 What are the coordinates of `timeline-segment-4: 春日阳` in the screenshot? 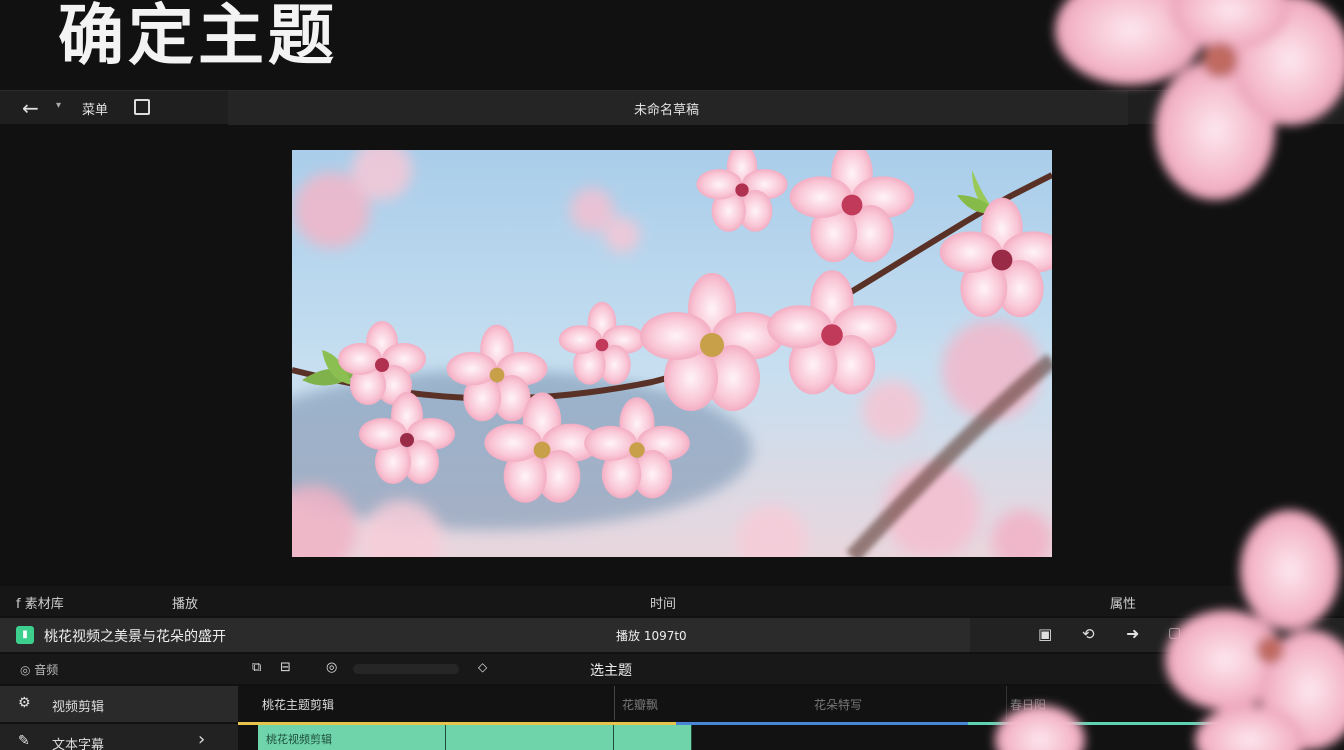 It's located at (1028, 705).